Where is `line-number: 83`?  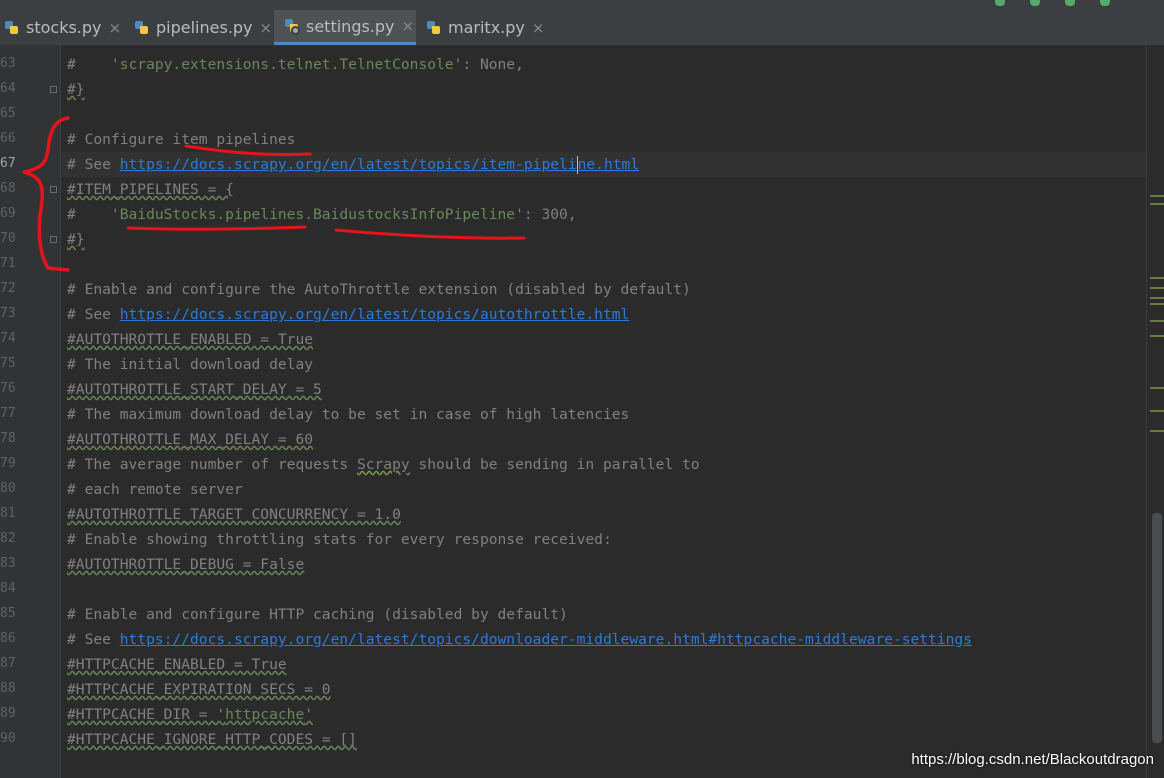
line-number: 83 is located at coordinates (8, 563).